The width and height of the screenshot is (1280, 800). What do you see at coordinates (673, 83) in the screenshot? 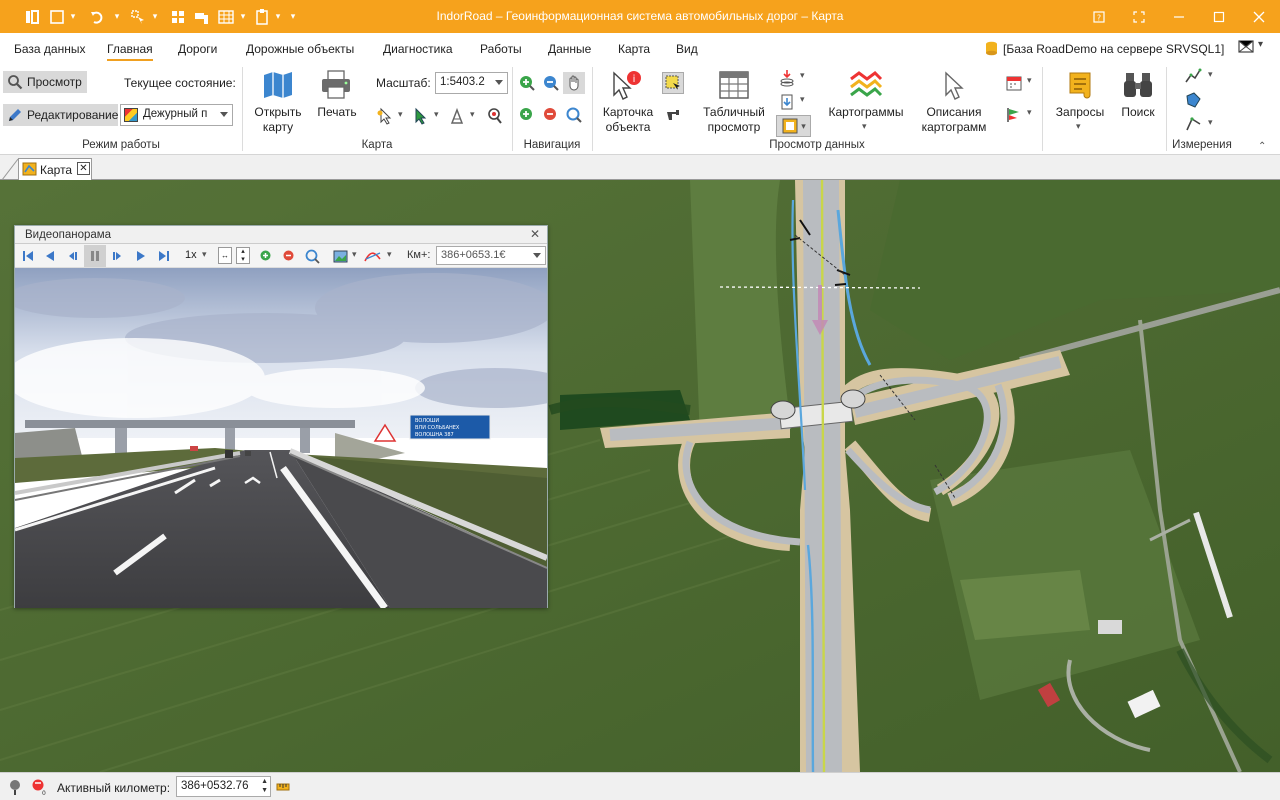
I see `select-region-icon` at bounding box center [673, 83].